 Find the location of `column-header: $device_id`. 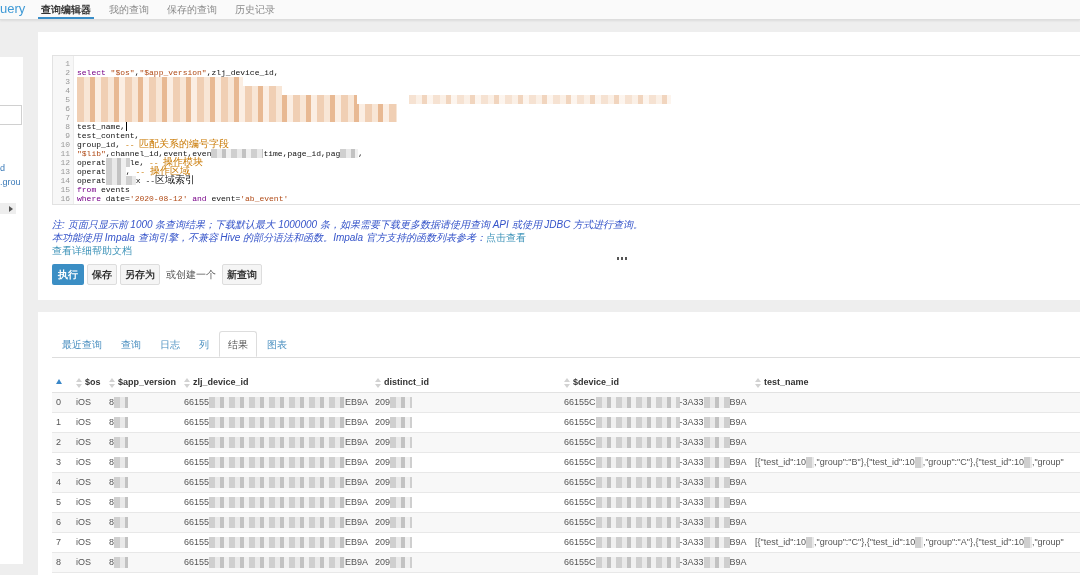

column-header: $device_id is located at coordinates (592, 382).